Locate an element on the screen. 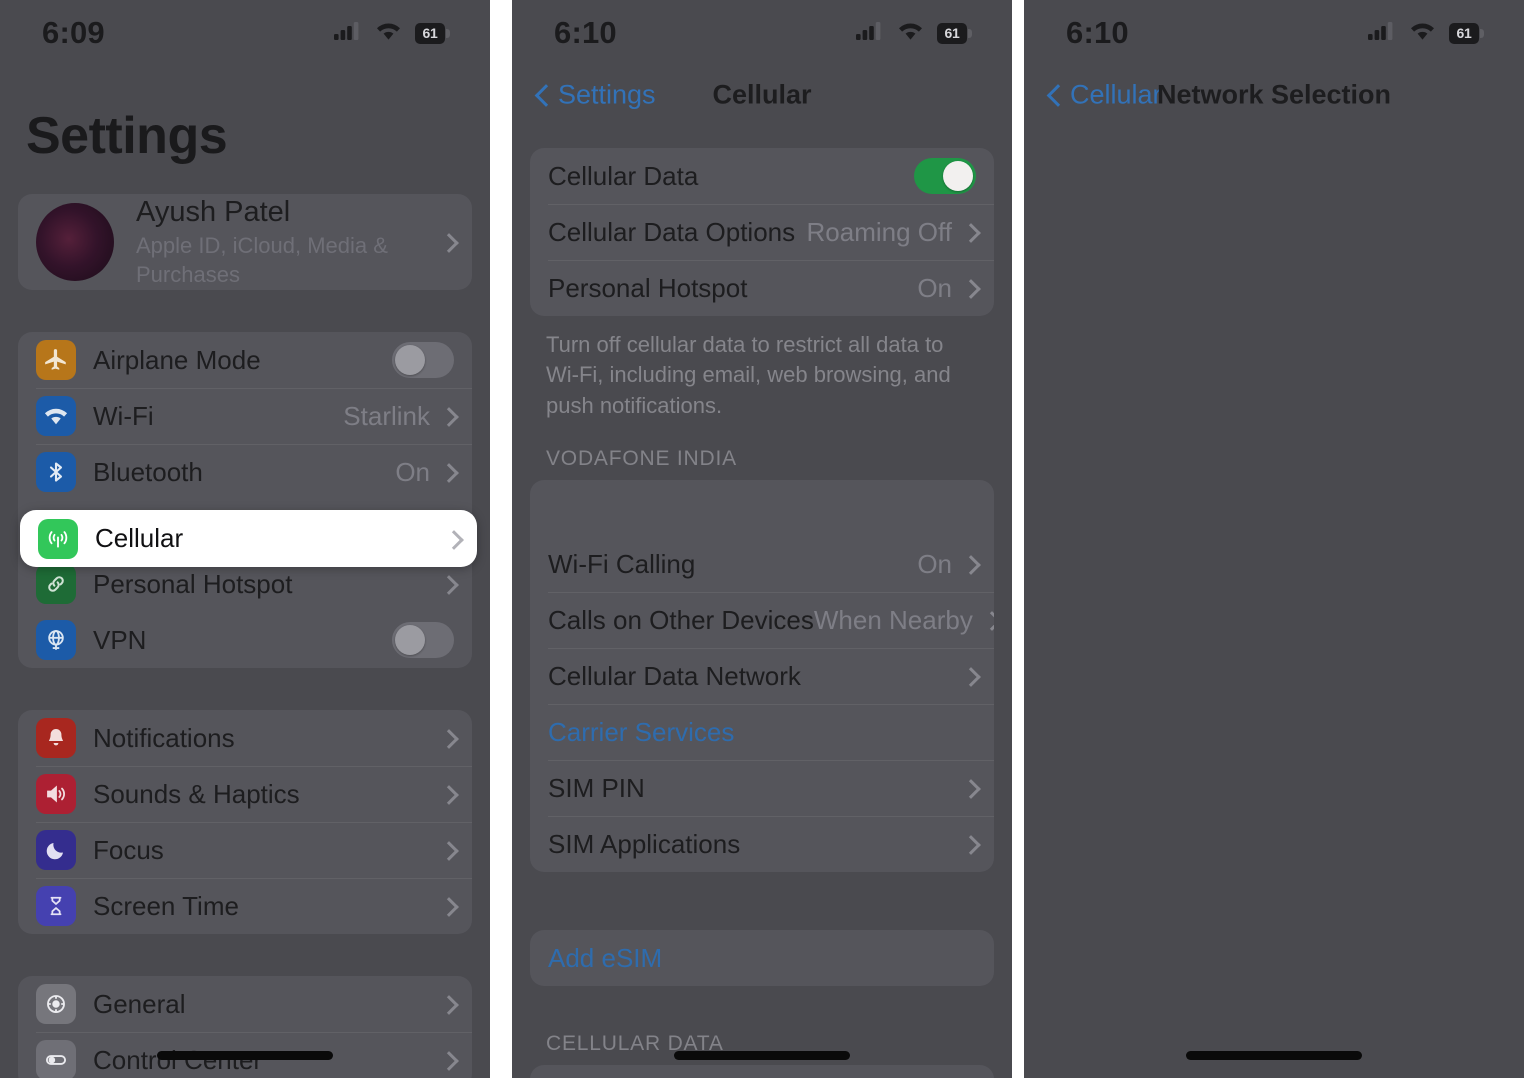 The width and height of the screenshot is (1524, 1078). sidebar-item-vpn: VPN is located at coordinates (245, 640).